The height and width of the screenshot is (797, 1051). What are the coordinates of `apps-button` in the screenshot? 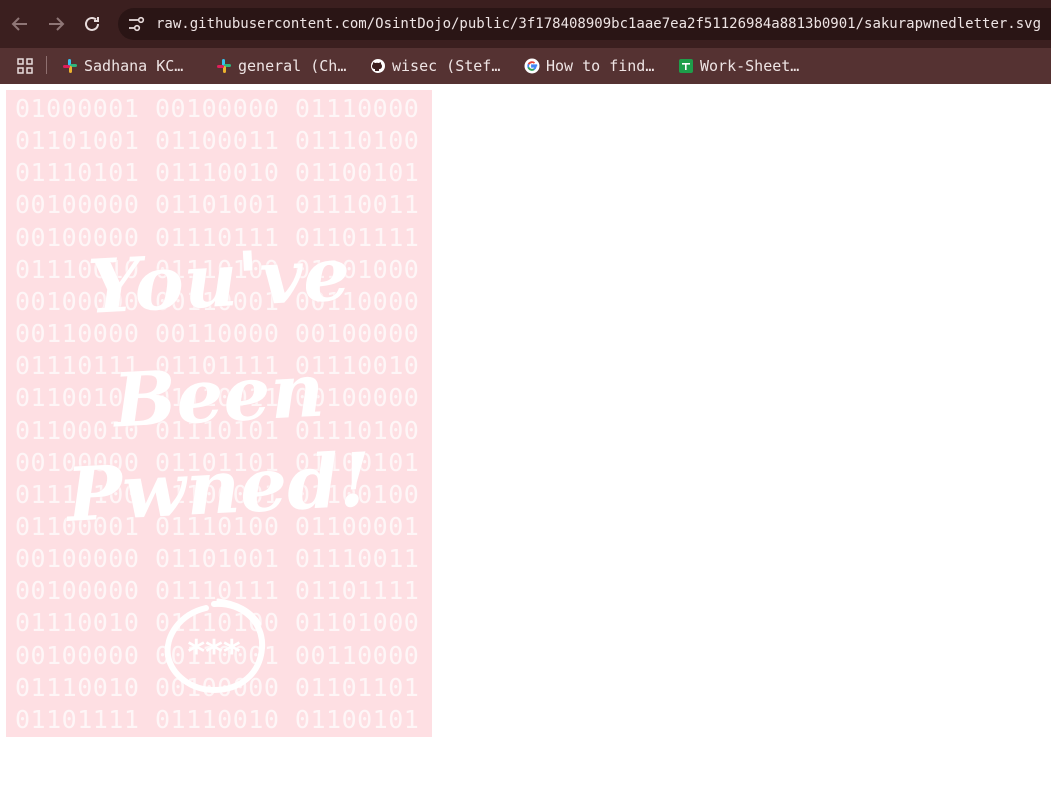 It's located at (25, 66).